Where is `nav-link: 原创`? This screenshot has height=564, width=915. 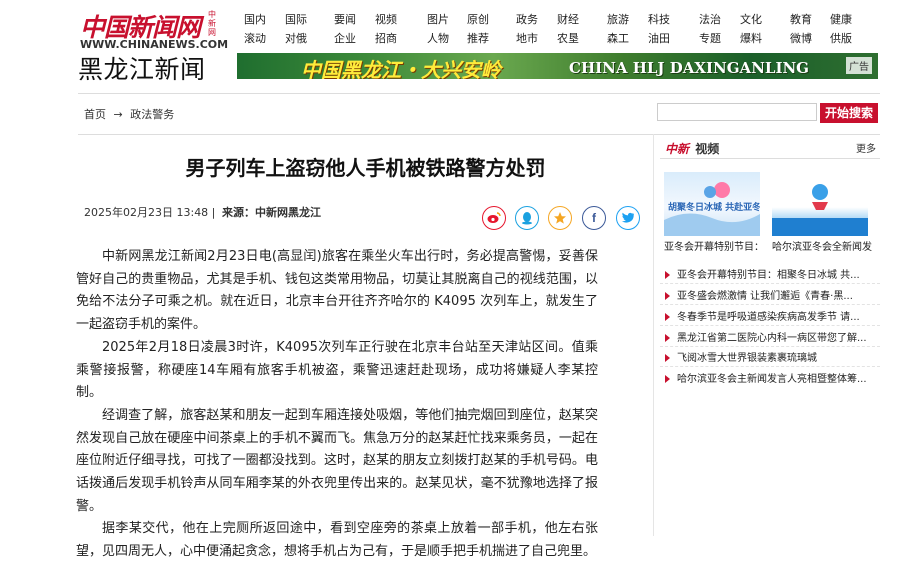 nav-link: 原创 is located at coordinates (478, 19).